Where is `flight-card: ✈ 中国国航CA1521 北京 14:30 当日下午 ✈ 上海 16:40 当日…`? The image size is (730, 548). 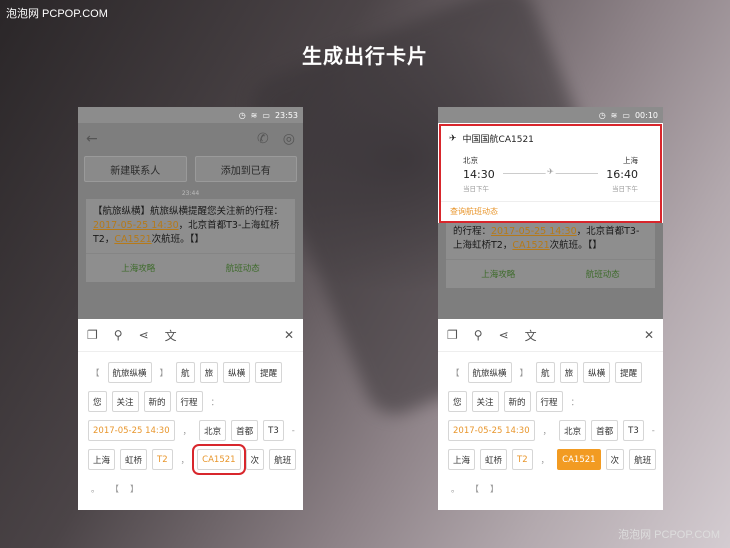 flight-card: ✈ 中国国航CA1521 北京 14:30 当日下午 ✈ 上海 16:40 当日… is located at coordinates (550, 173).